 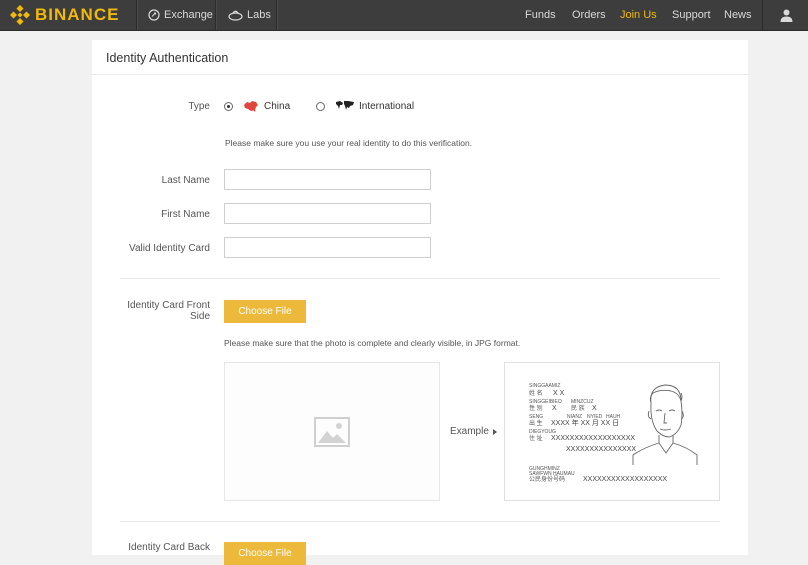 I want to click on card-title: Identity Authentication, so click(x=167, y=58).